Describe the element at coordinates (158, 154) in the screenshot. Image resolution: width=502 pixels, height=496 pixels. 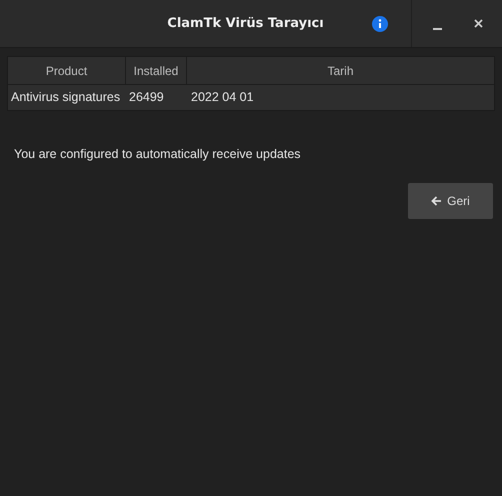
I see `status-message: You are configured to automatically receive updates` at that location.